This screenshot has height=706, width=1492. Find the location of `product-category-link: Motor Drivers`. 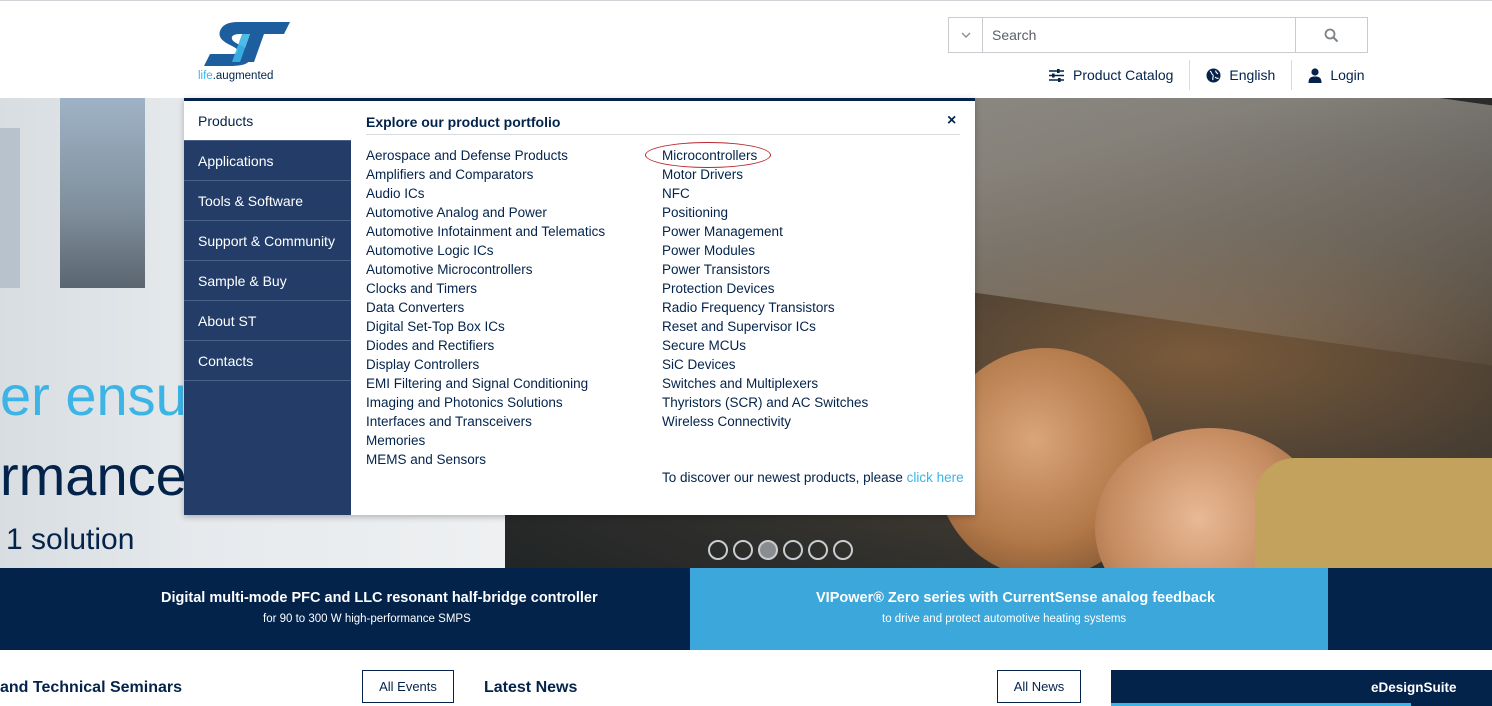

product-category-link: Motor Drivers is located at coordinates (765, 174).